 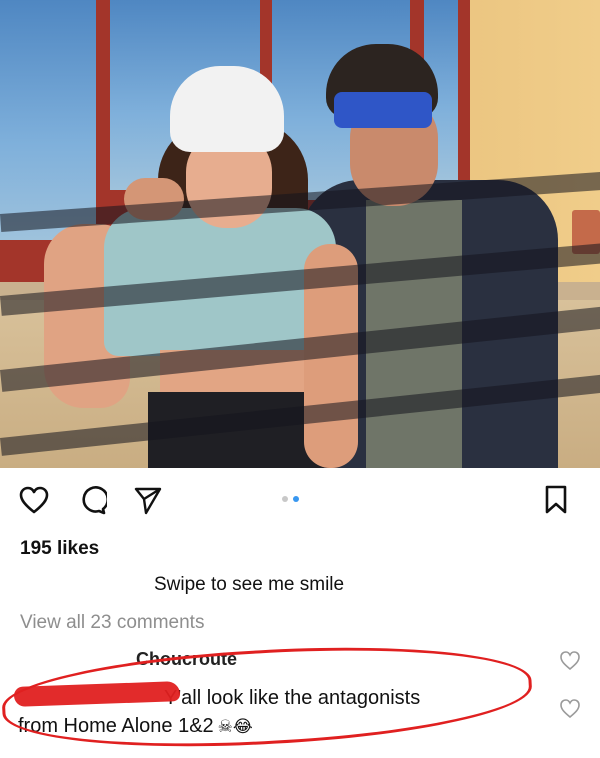 What do you see at coordinates (383, 110) in the screenshot?
I see `photo-headband` at bounding box center [383, 110].